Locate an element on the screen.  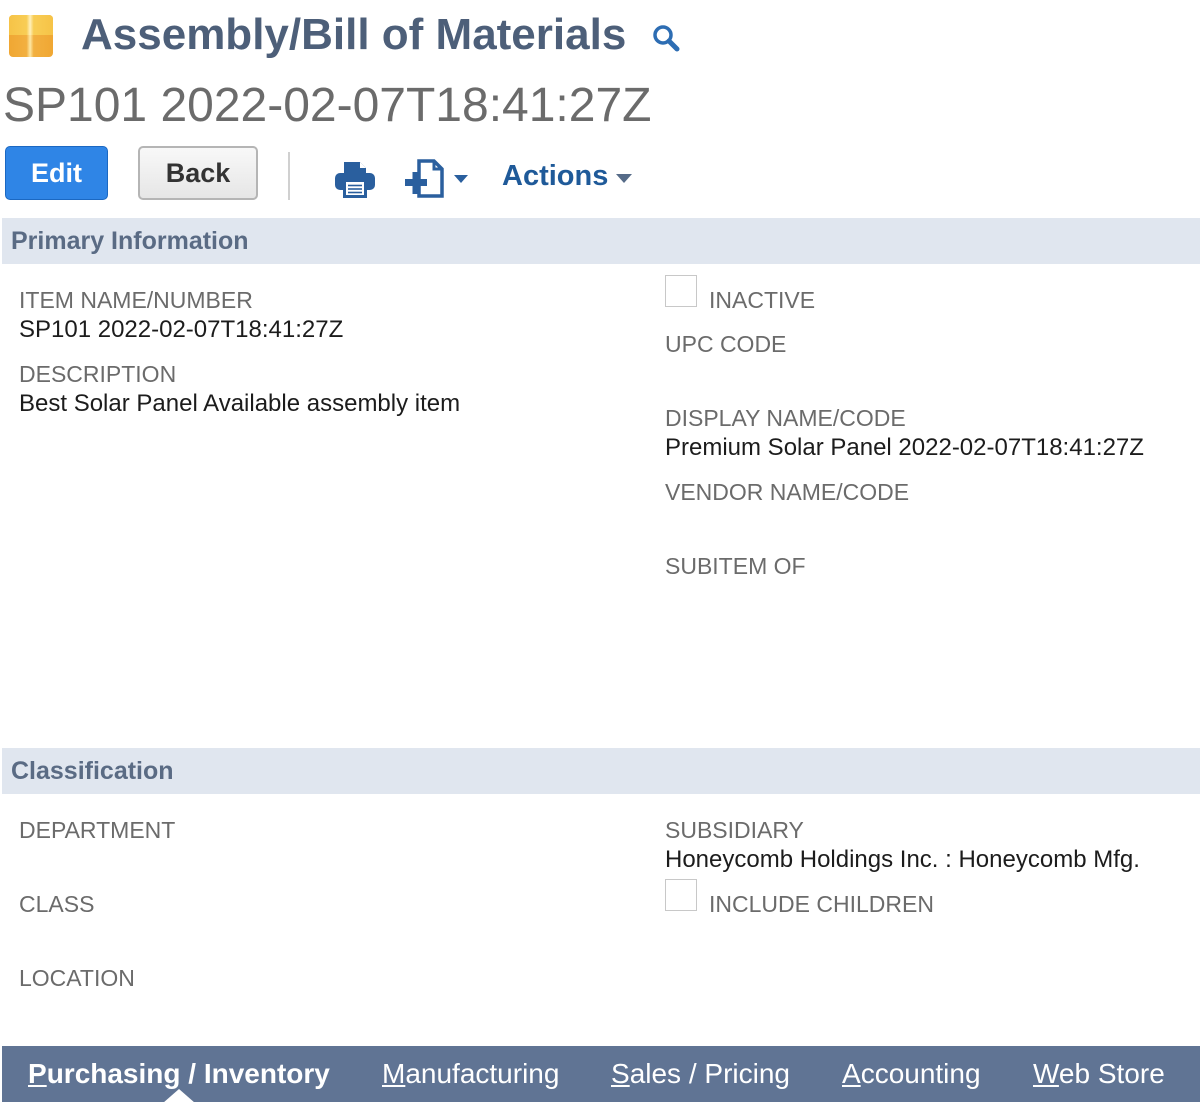
subsidiary-label: SUBSIDIARY is located at coordinates (734, 830).